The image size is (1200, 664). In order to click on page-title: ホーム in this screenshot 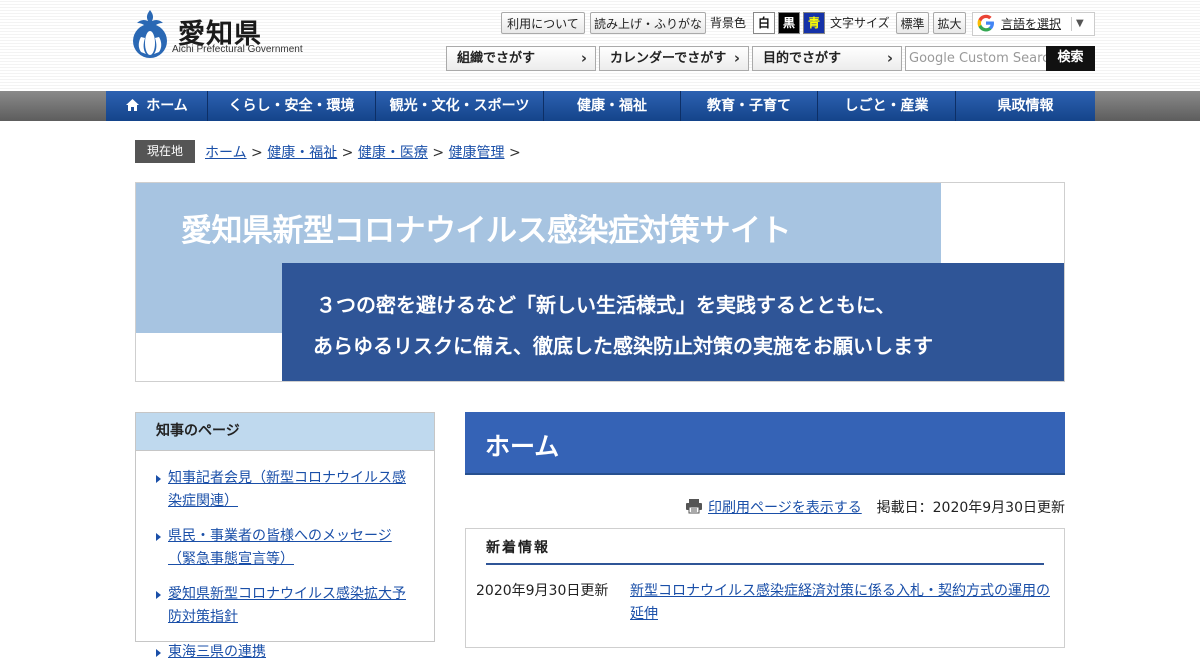, I will do `click(522, 446)`.